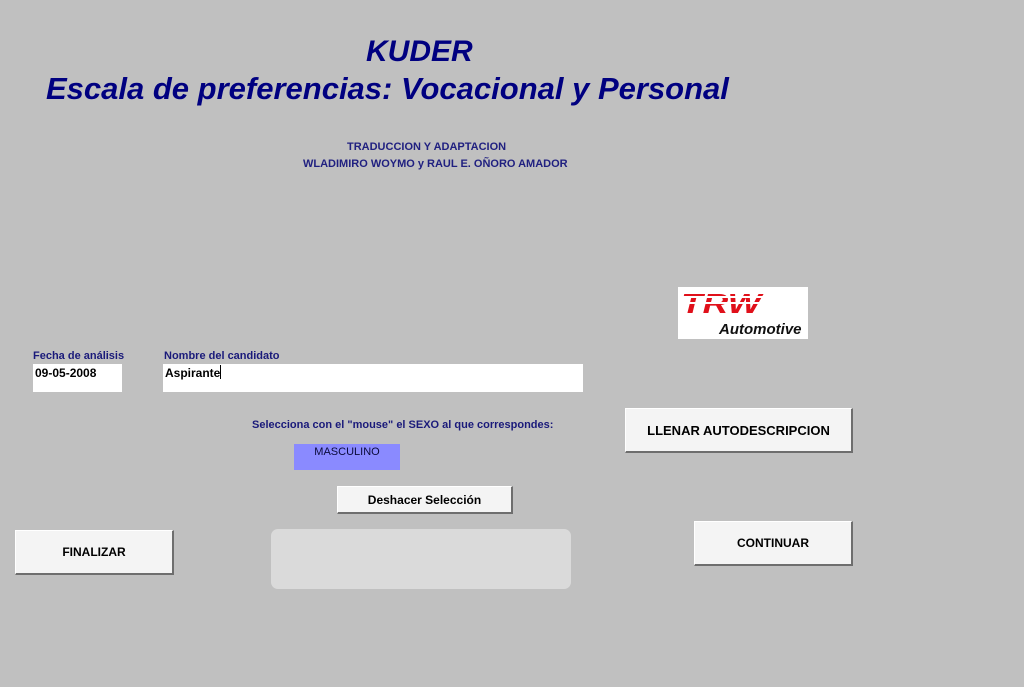 This screenshot has height=687, width=1024. I want to click on sex-option-label: MASCULINO, so click(347, 452).